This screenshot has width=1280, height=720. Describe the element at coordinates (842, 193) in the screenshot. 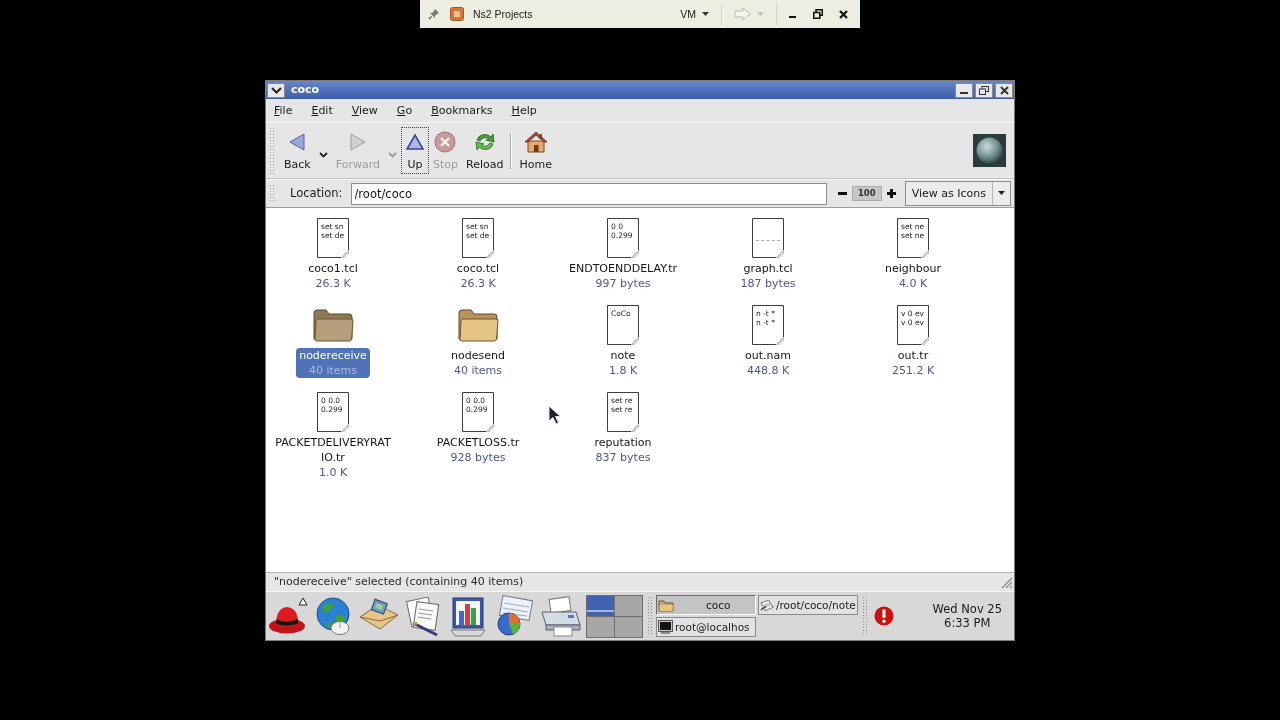

I see `minus-icon` at that location.